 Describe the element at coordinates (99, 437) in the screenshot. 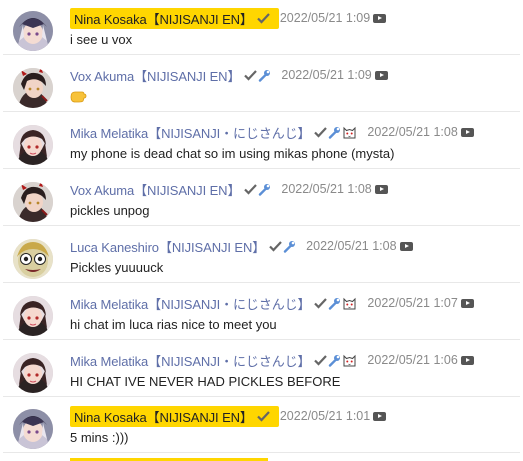

I see `message-text: 5 mins :)))` at that location.